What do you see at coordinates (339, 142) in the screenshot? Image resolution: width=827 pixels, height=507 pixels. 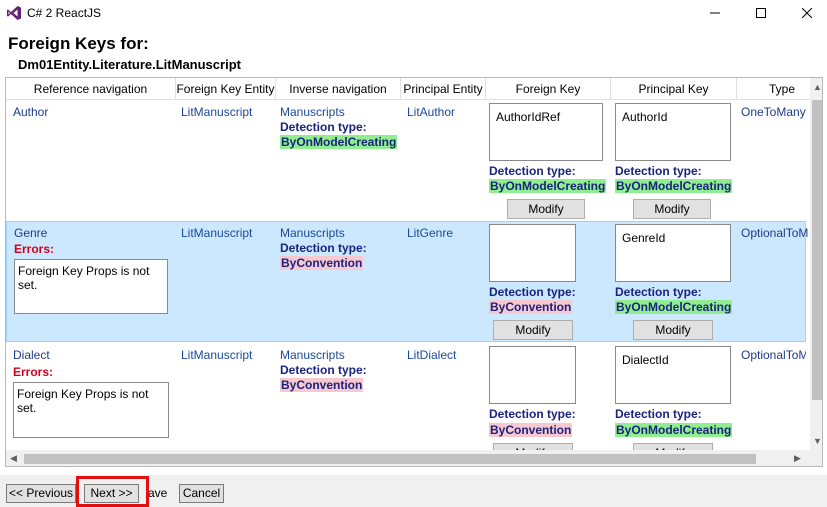 I see `inverse-detection-value: ByOnModelCreating` at bounding box center [339, 142].